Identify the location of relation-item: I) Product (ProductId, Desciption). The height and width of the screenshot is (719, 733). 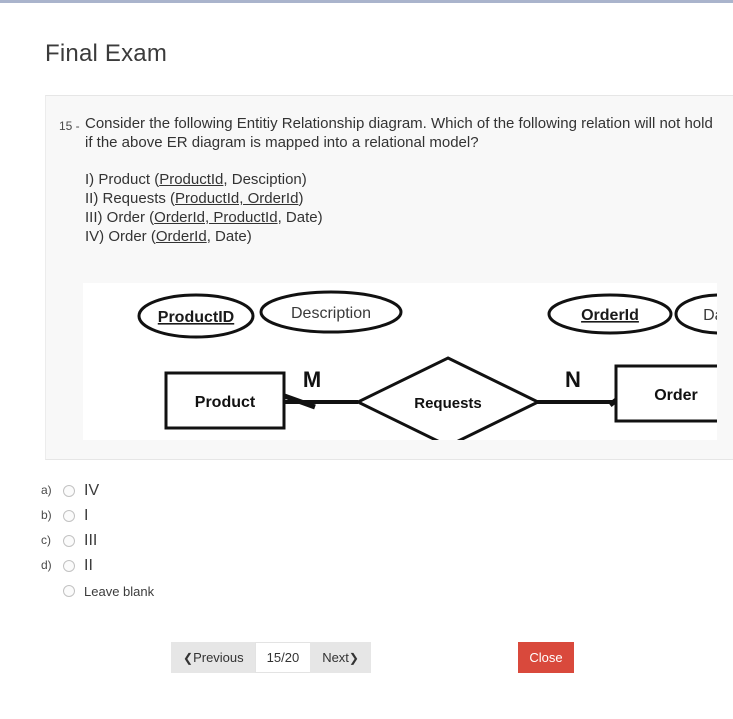
(400, 179).